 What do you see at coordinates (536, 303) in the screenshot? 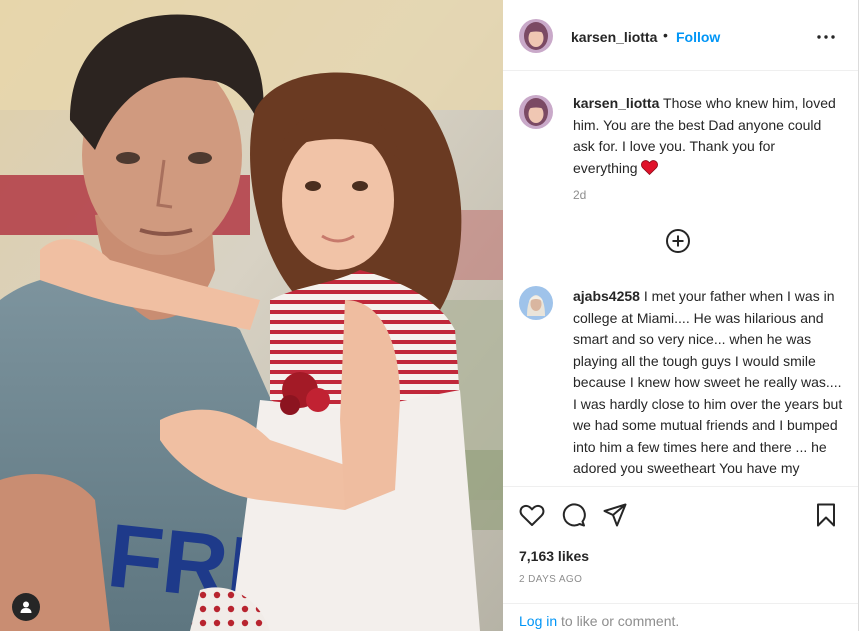
I see `commenter-avatar` at bounding box center [536, 303].